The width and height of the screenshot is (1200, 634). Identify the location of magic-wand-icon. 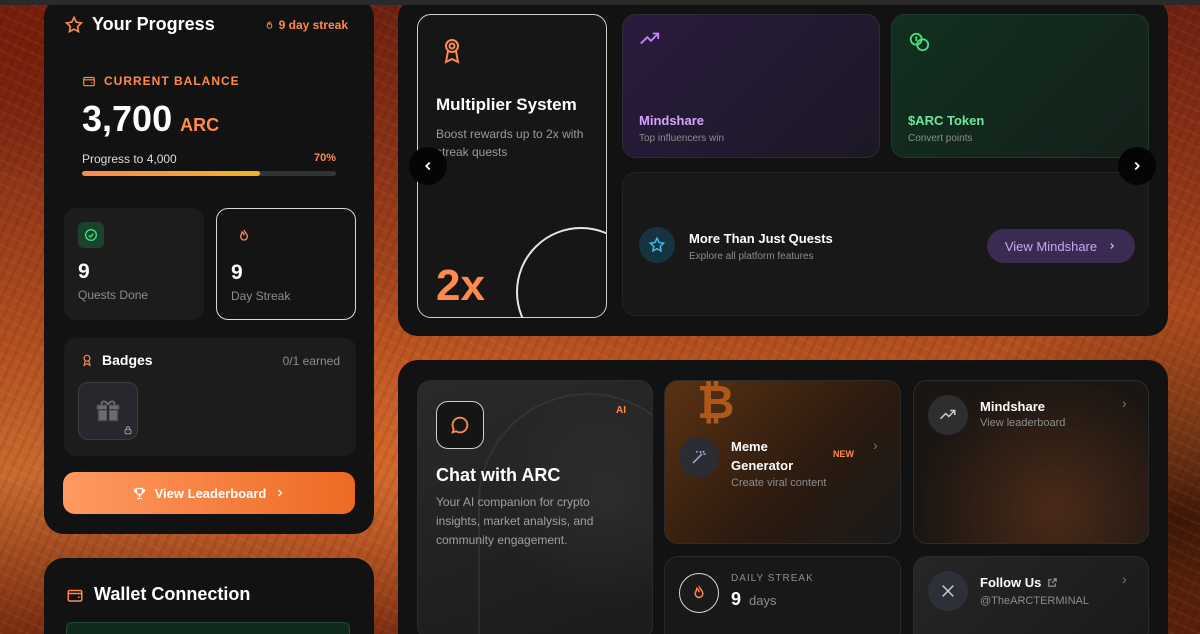
(699, 457).